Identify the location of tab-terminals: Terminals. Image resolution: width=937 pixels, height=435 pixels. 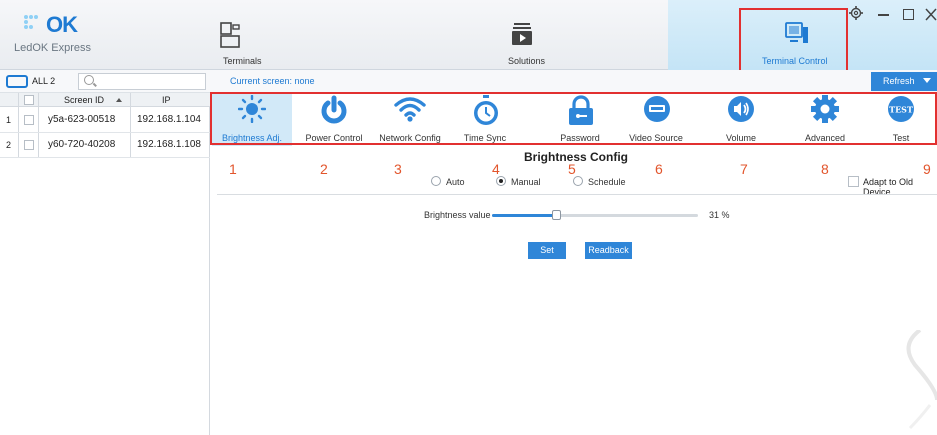
(320, 35).